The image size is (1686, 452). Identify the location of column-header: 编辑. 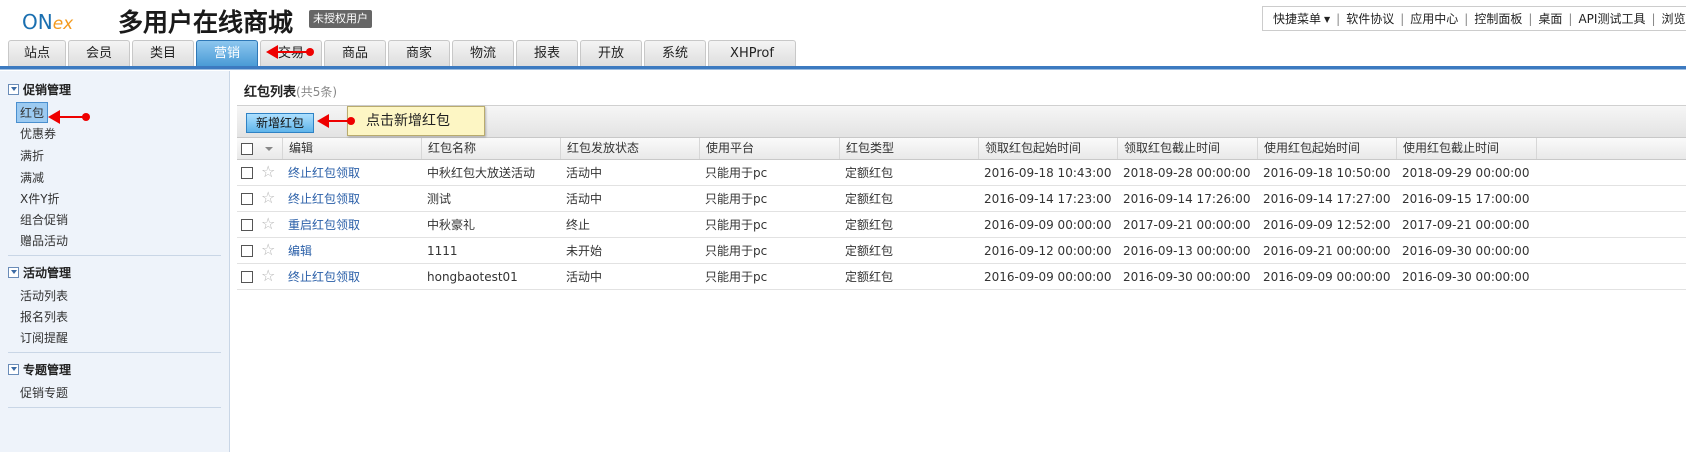
(351, 148).